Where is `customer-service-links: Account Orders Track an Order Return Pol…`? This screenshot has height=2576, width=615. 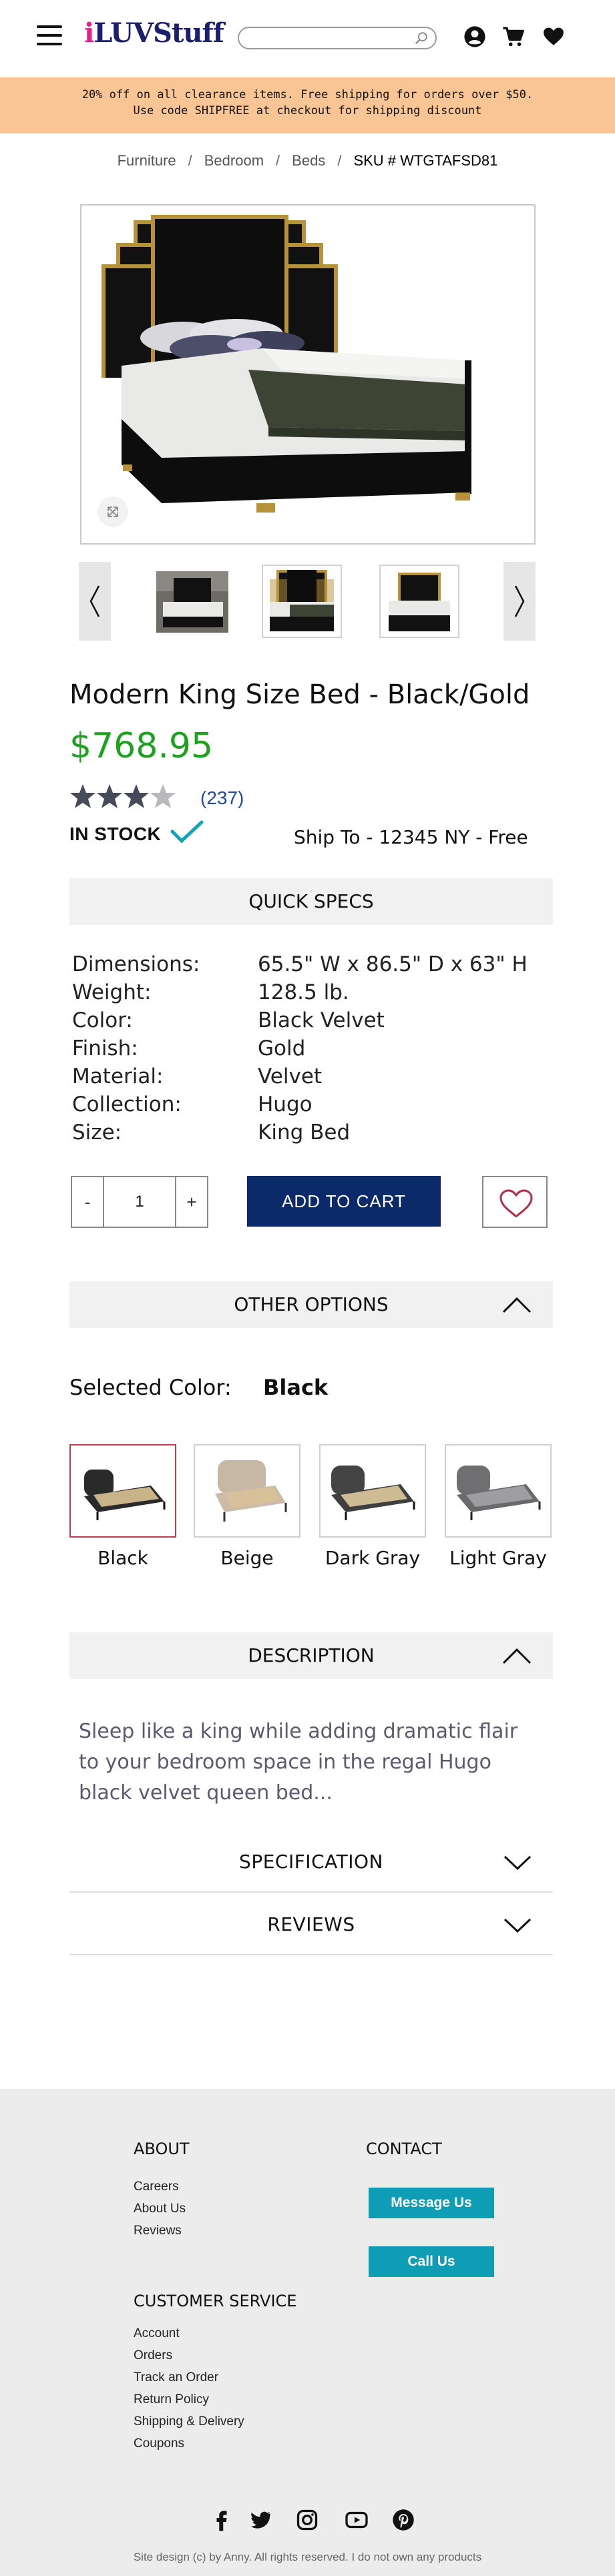 customer-service-links: Account Orders Track an Order Return Pol… is located at coordinates (189, 2388).